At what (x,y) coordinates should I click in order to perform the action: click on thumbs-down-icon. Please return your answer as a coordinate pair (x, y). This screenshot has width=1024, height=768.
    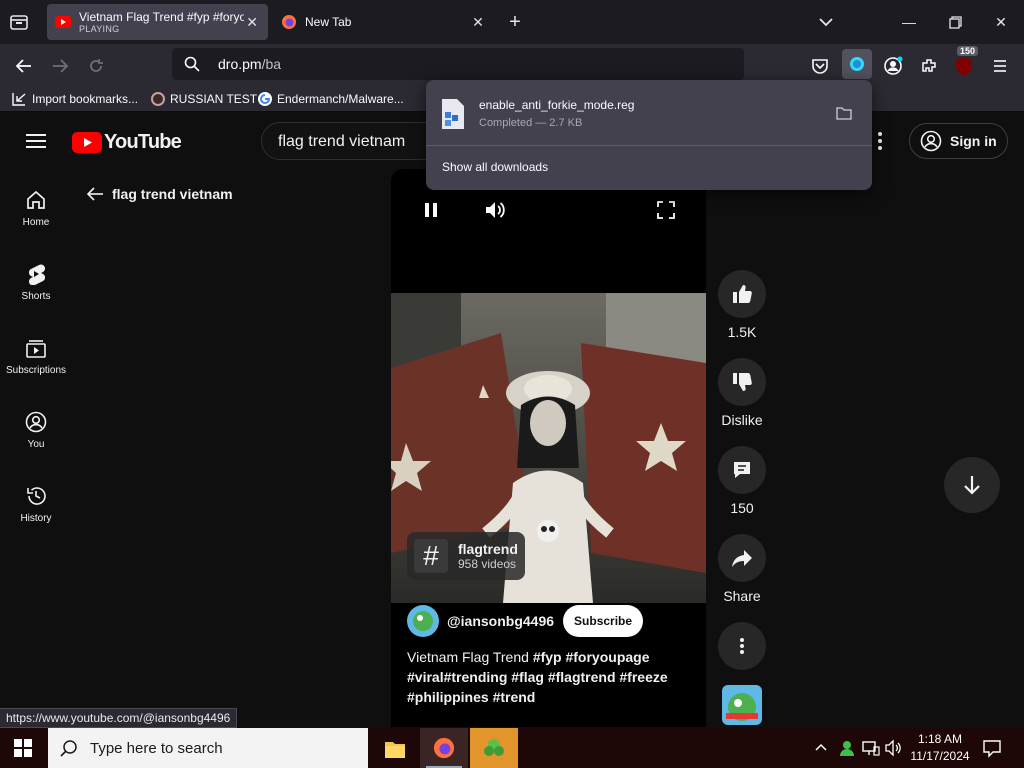
    Looking at the image, I should click on (742, 382).